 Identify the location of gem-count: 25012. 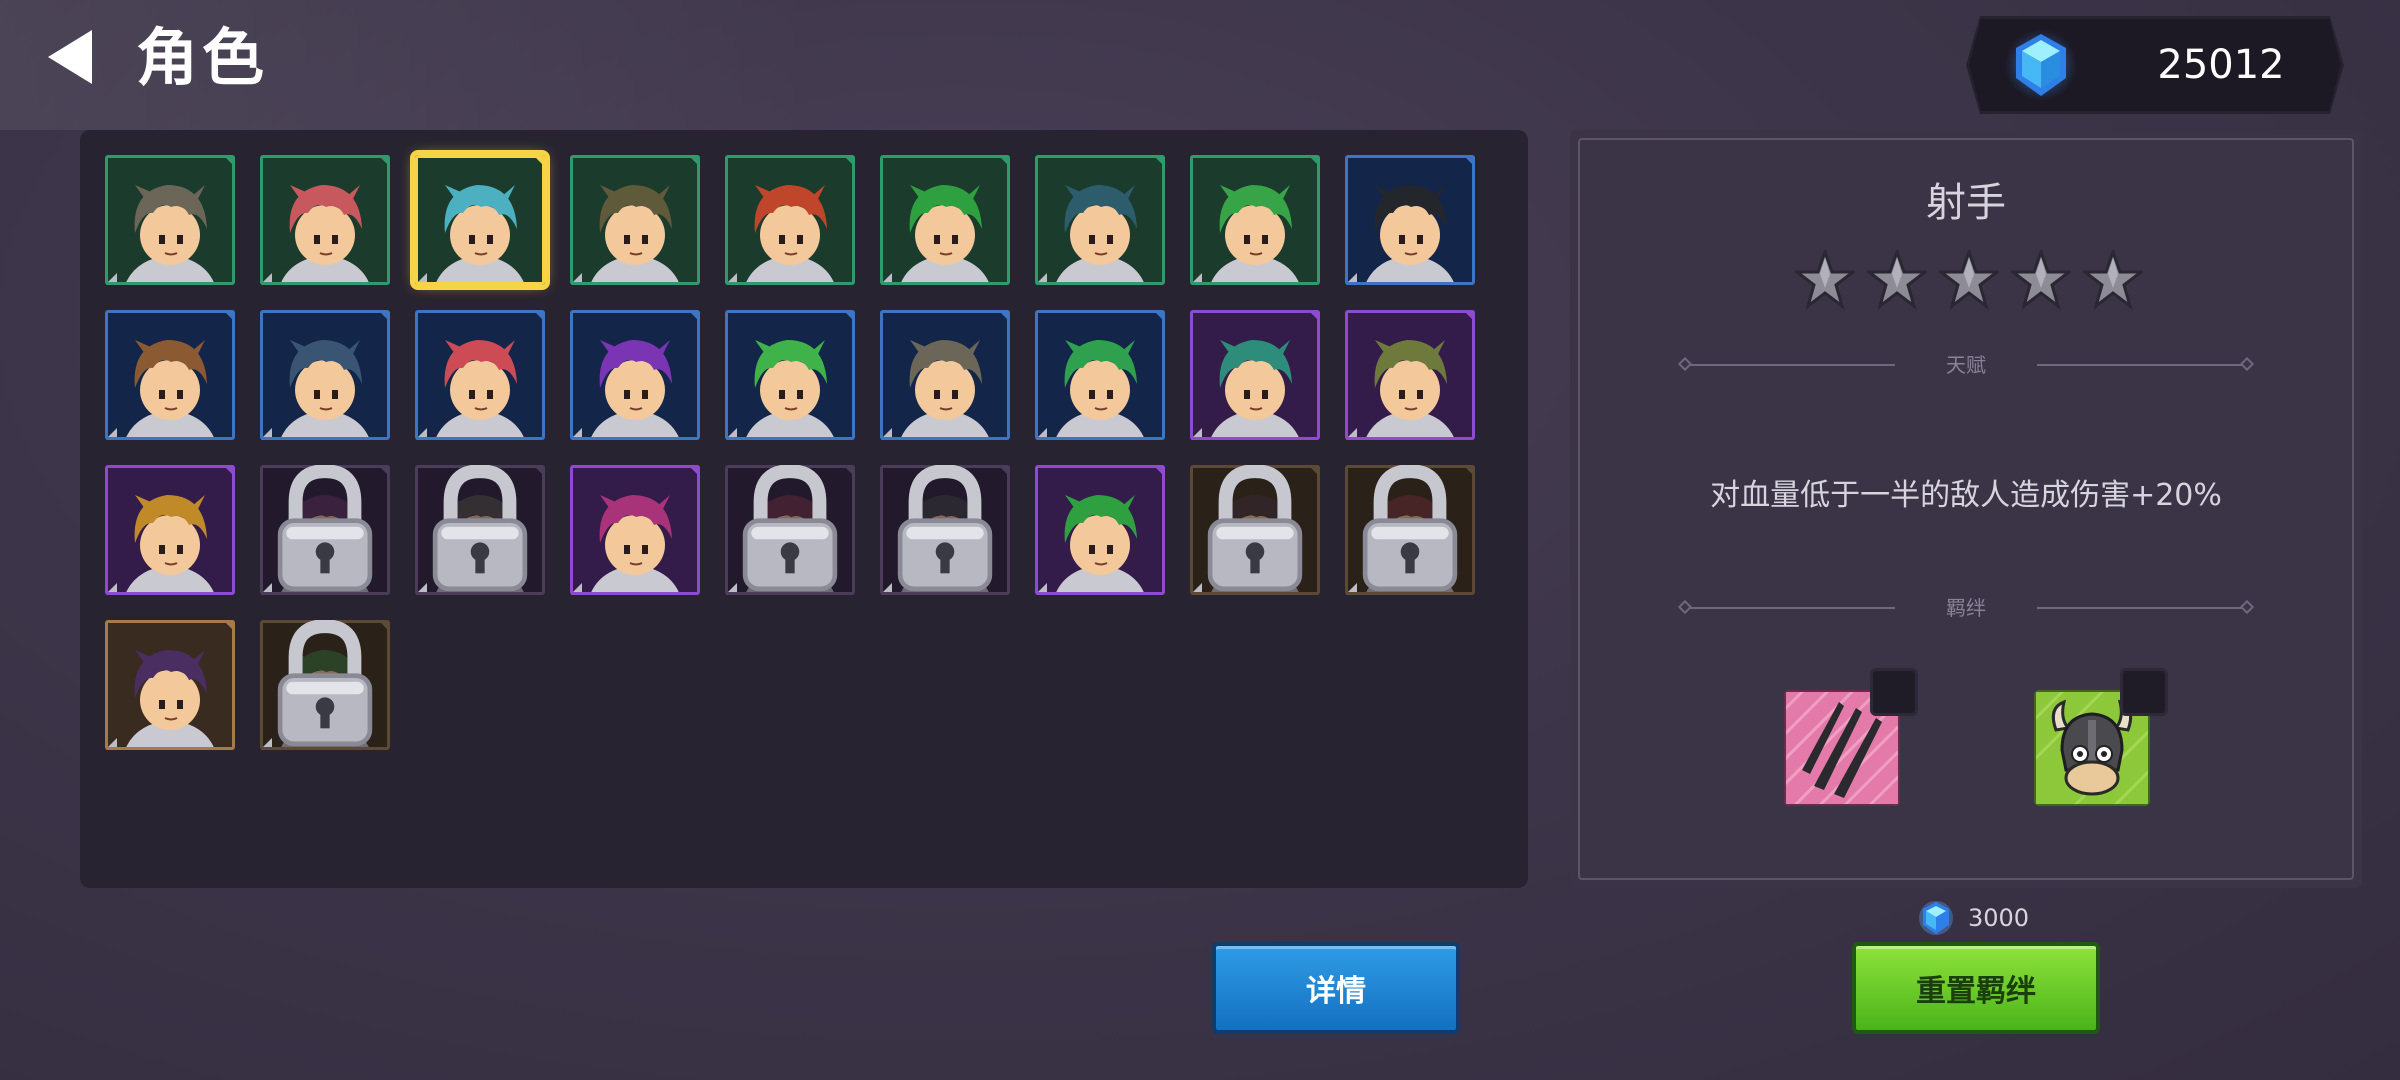
(2221, 65).